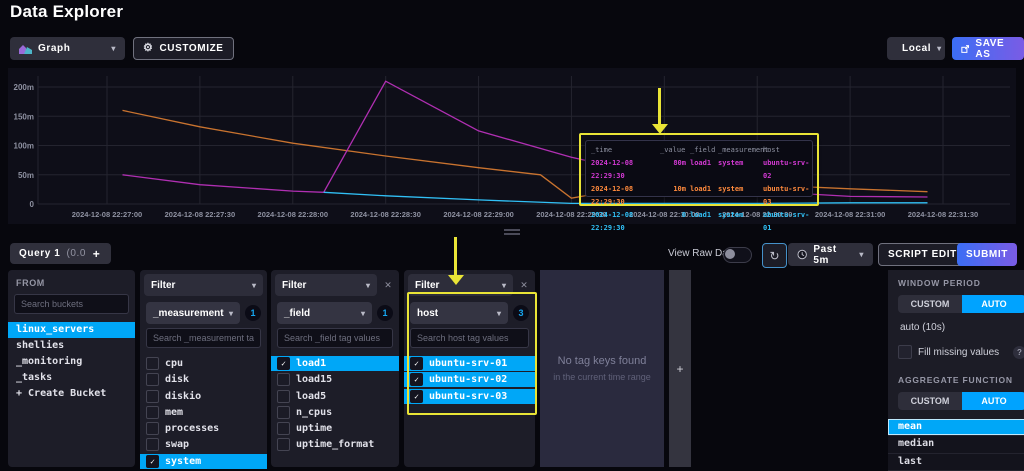 Image resolution: width=1024 pixels, height=471 pixels. Describe the element at coordinates (1018, 352) in the screenshot. I see `help-icon: ?` at that location.